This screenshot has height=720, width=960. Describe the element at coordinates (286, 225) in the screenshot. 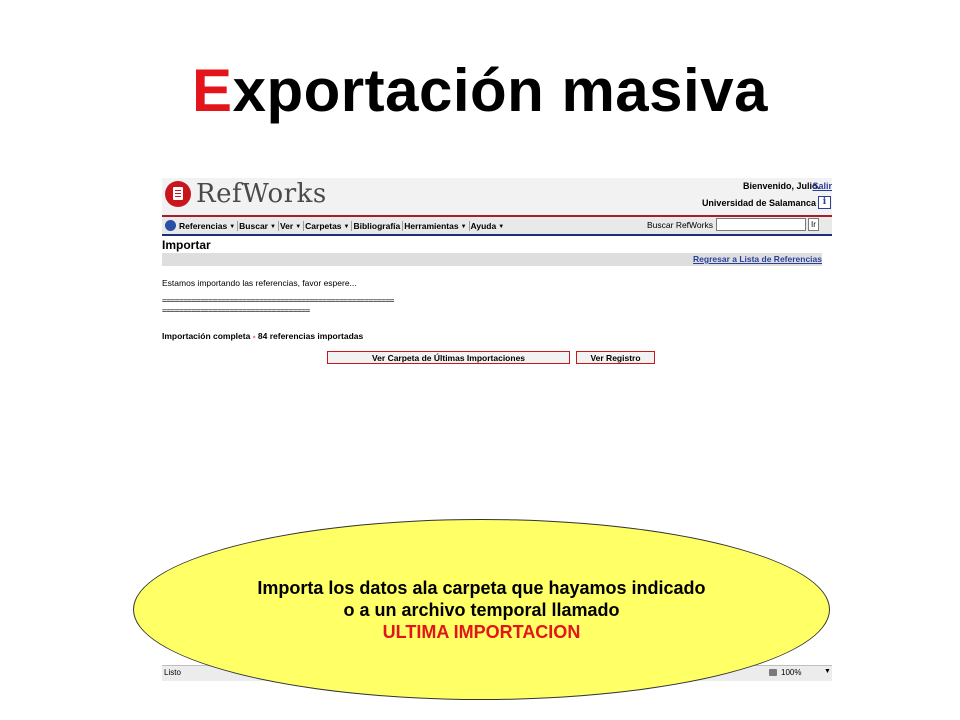

I see `menu-label: Ver` at that location.